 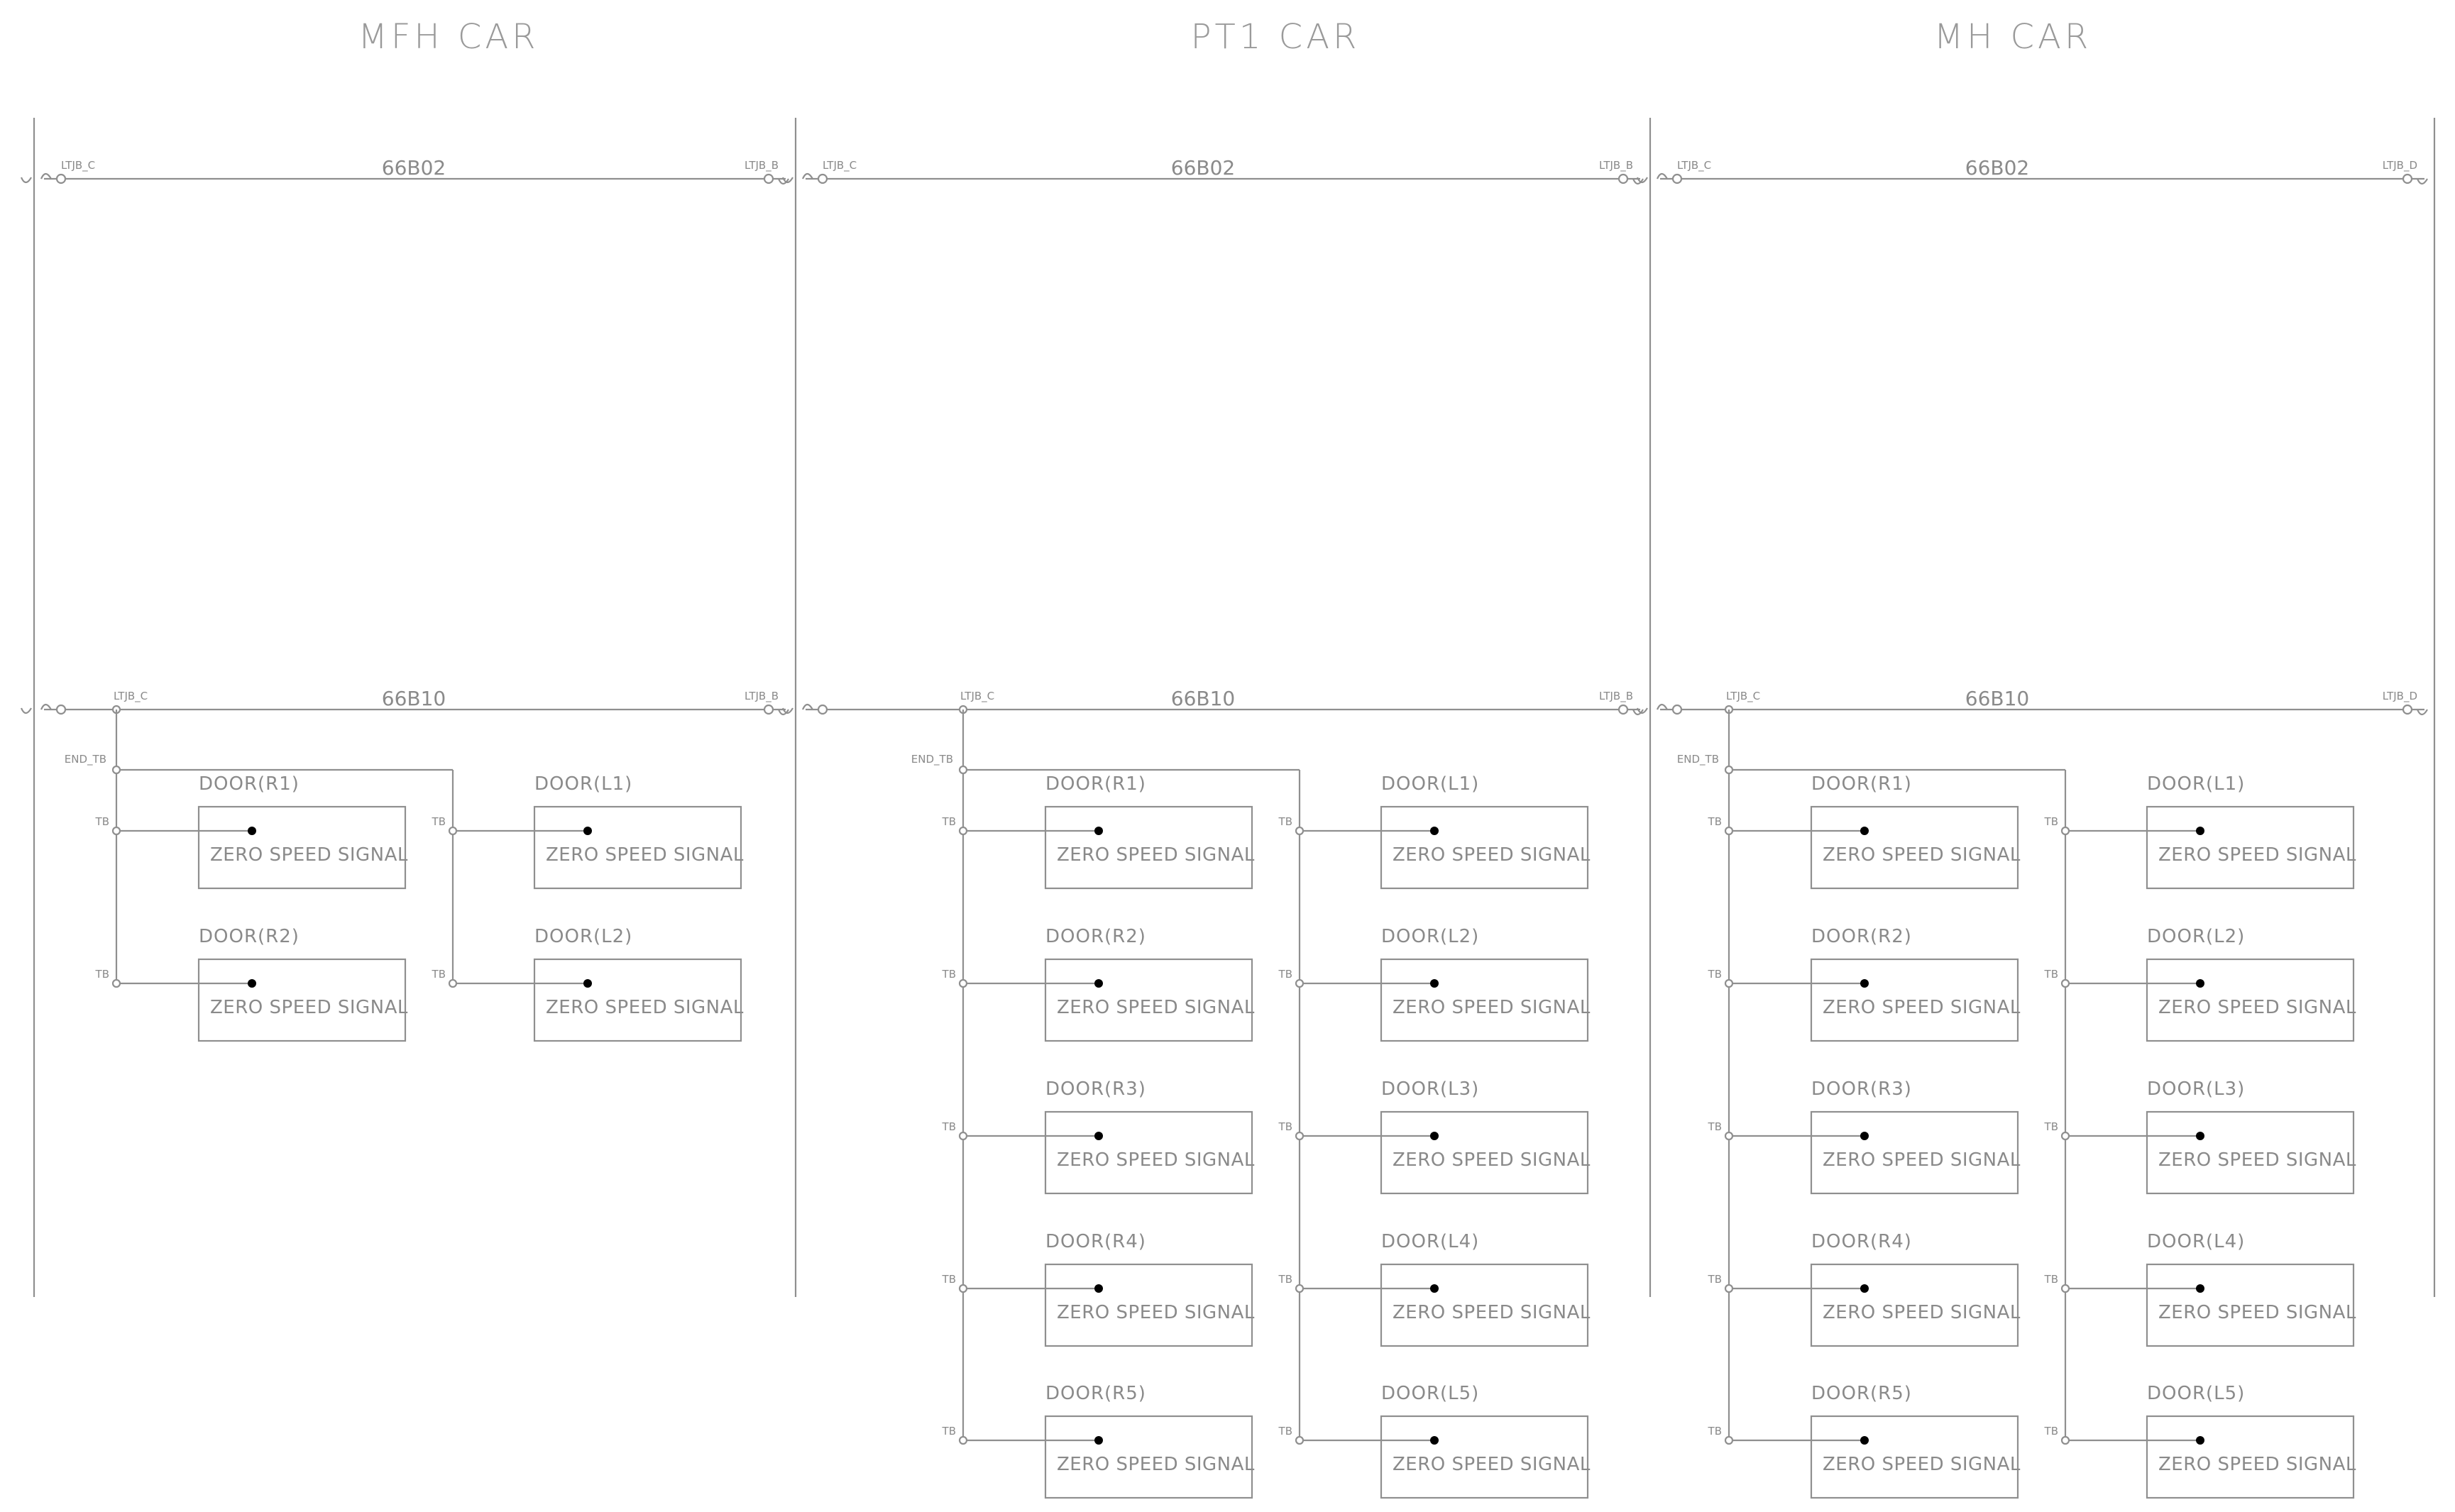 What do you see at coordinates (252, 984) in the screenshot?
I see `door-right-unit: DOOR(R2) ZERO SPEED SIGNAL TB` at bounding box center [252, 984].